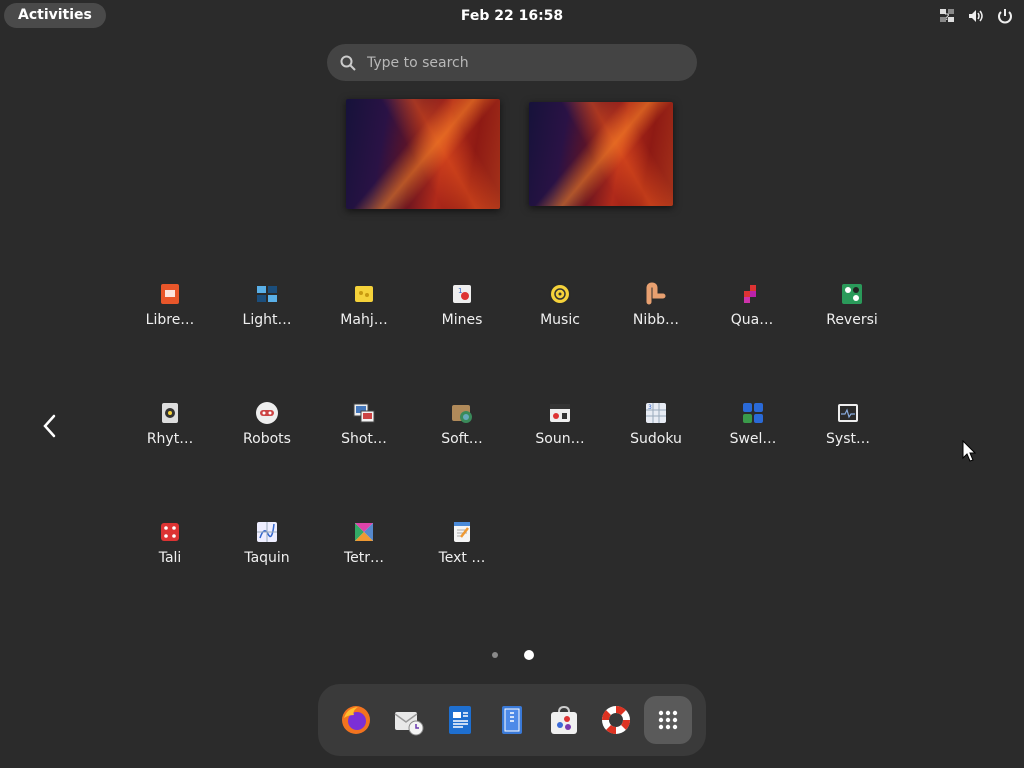 The height and width of the screenshot is (768, 1024). I want to click on dock-show-apps, so click(668, 720).